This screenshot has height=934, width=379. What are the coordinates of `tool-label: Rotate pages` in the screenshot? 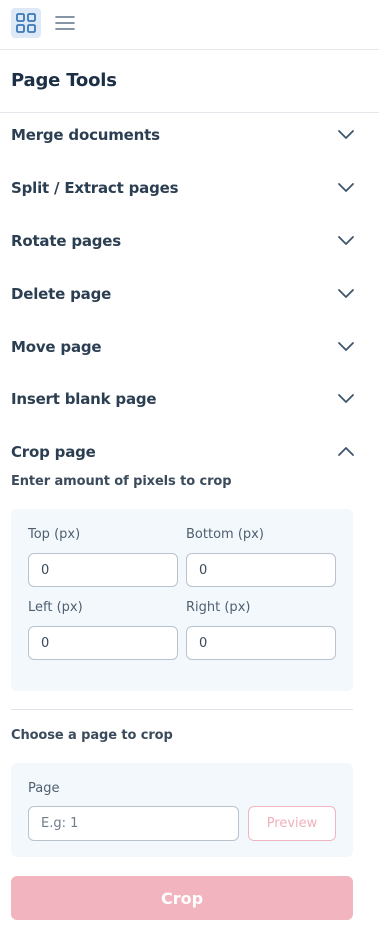 It's located at (66, 241).